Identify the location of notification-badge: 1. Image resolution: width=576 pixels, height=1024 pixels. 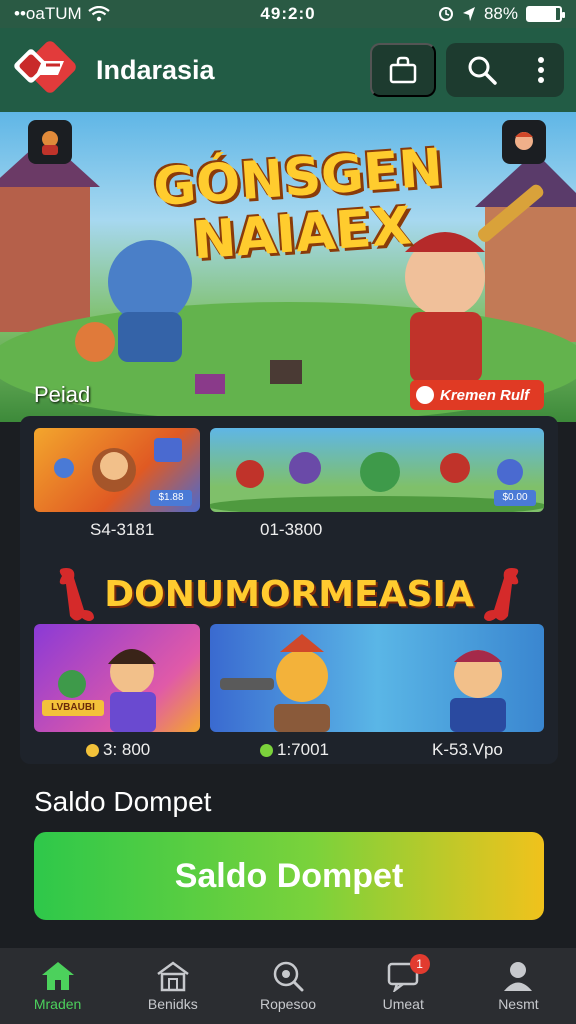
(419, 964).